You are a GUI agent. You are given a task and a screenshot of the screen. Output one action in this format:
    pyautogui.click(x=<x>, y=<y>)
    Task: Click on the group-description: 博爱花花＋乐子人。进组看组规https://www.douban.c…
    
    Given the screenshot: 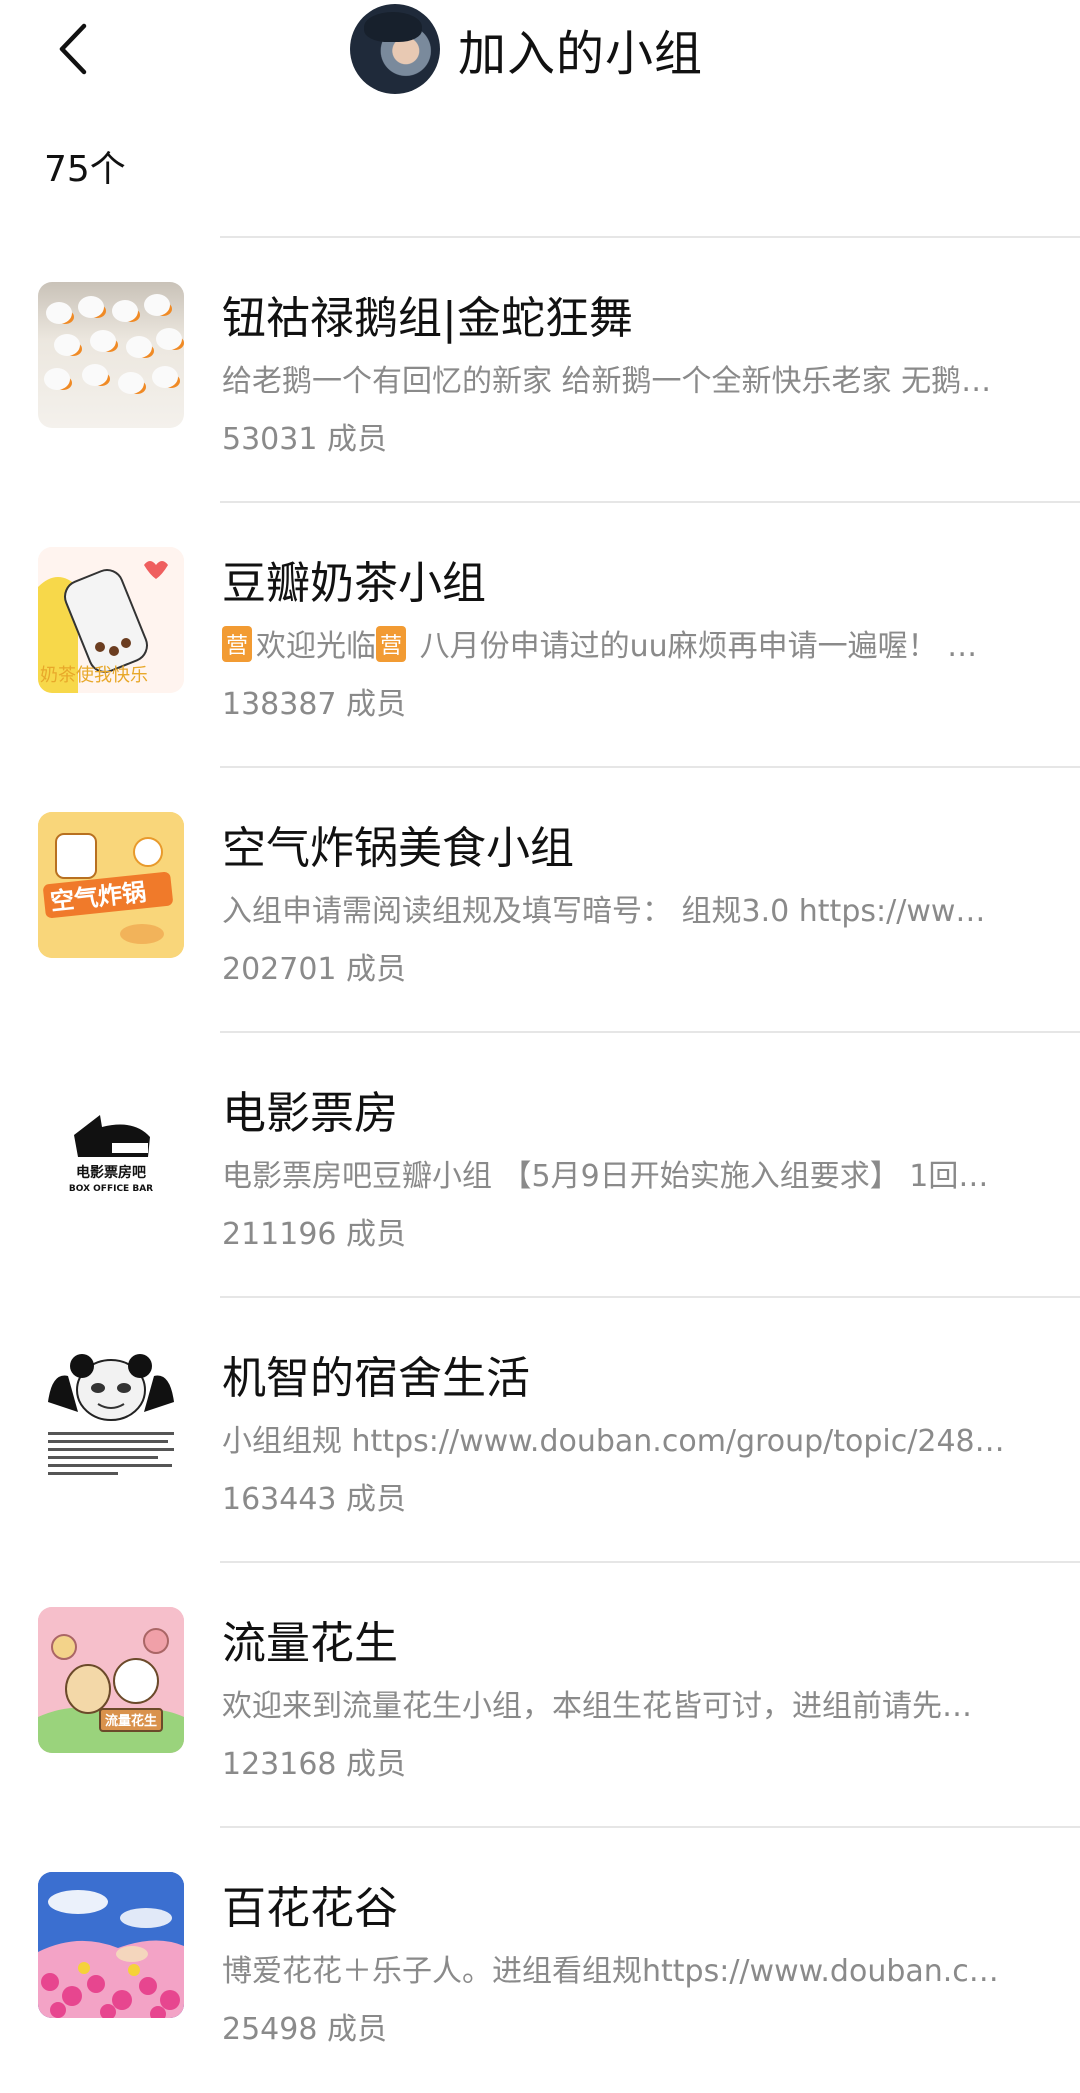 What is the action you would take?
    pyautogui.click(x=610, y=1971)
    